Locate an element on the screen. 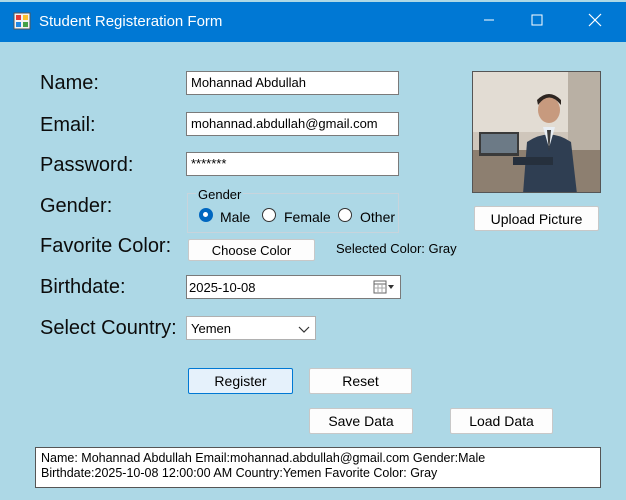 This screenshot has width=626, height=500. calendar-icon is located at coordinates (384, 288).